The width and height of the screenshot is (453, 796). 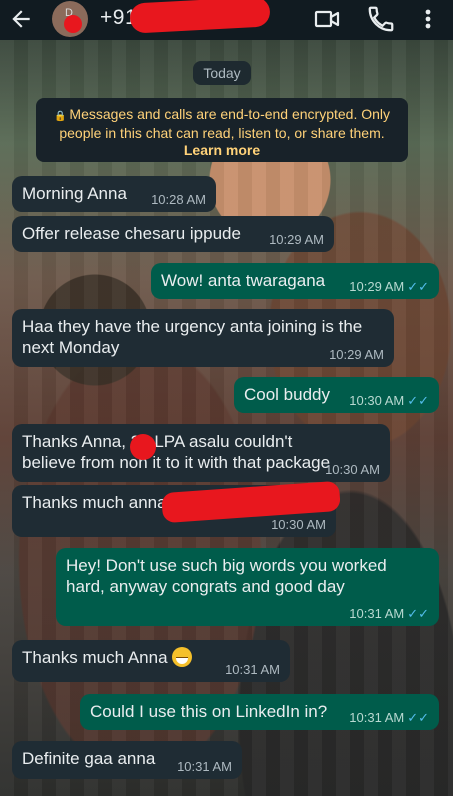 What do you see at coordinates (222, 150) in the screenshot?
I see `learn-more-link: Learn more` at bounding box center [222, 150].